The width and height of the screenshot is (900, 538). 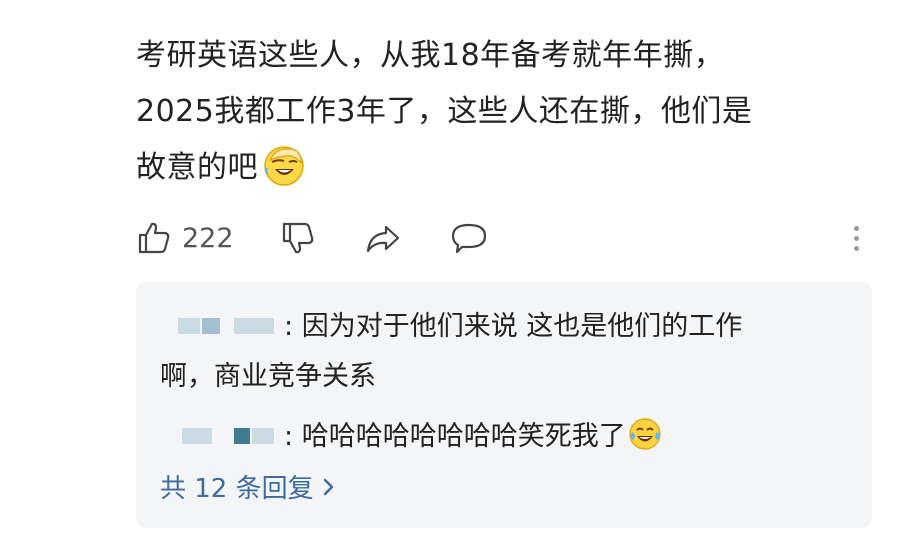 I want to click on comment-line-3: 故意的吧, so click(x=496, y=168).